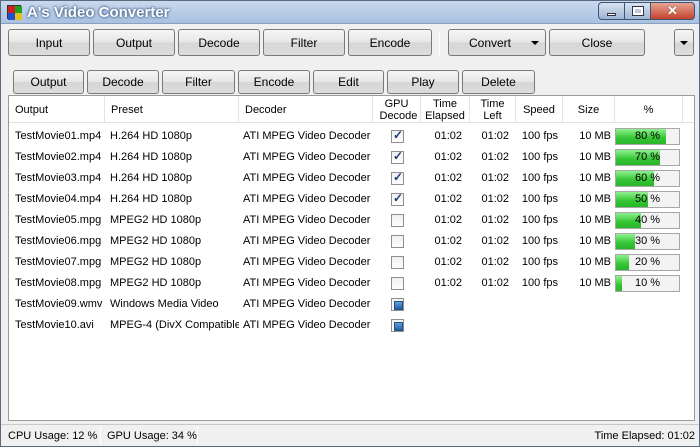  I want to click on cell-output: TestMovie06.mpg, so click(58, 241).